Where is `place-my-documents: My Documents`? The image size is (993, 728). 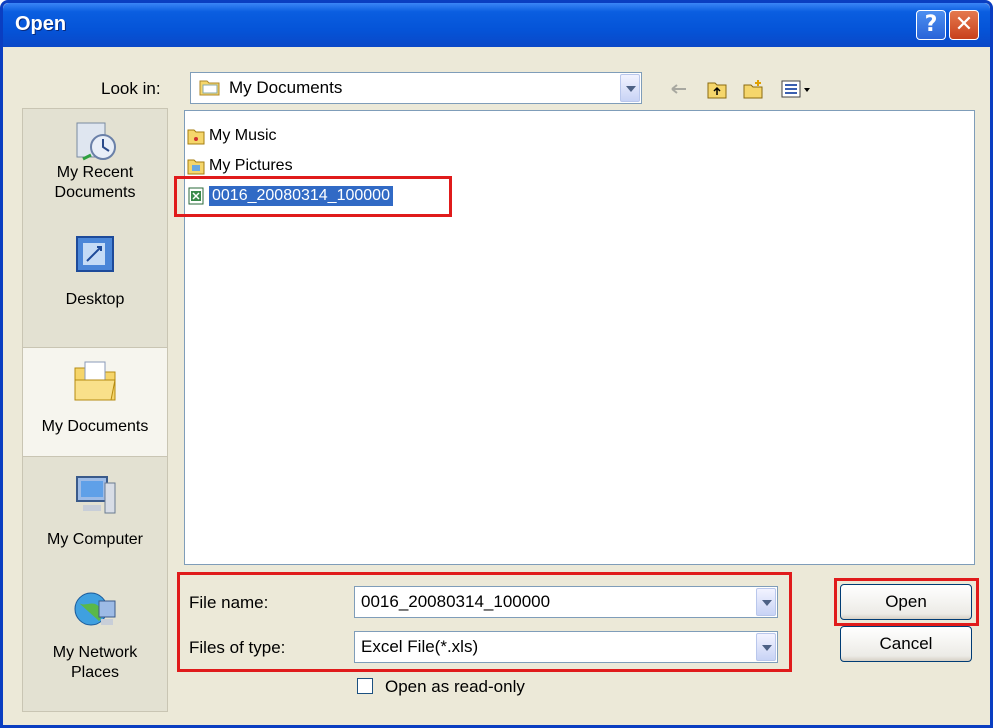 place-my-documents: My Documents is located at coordinates (95, 402).